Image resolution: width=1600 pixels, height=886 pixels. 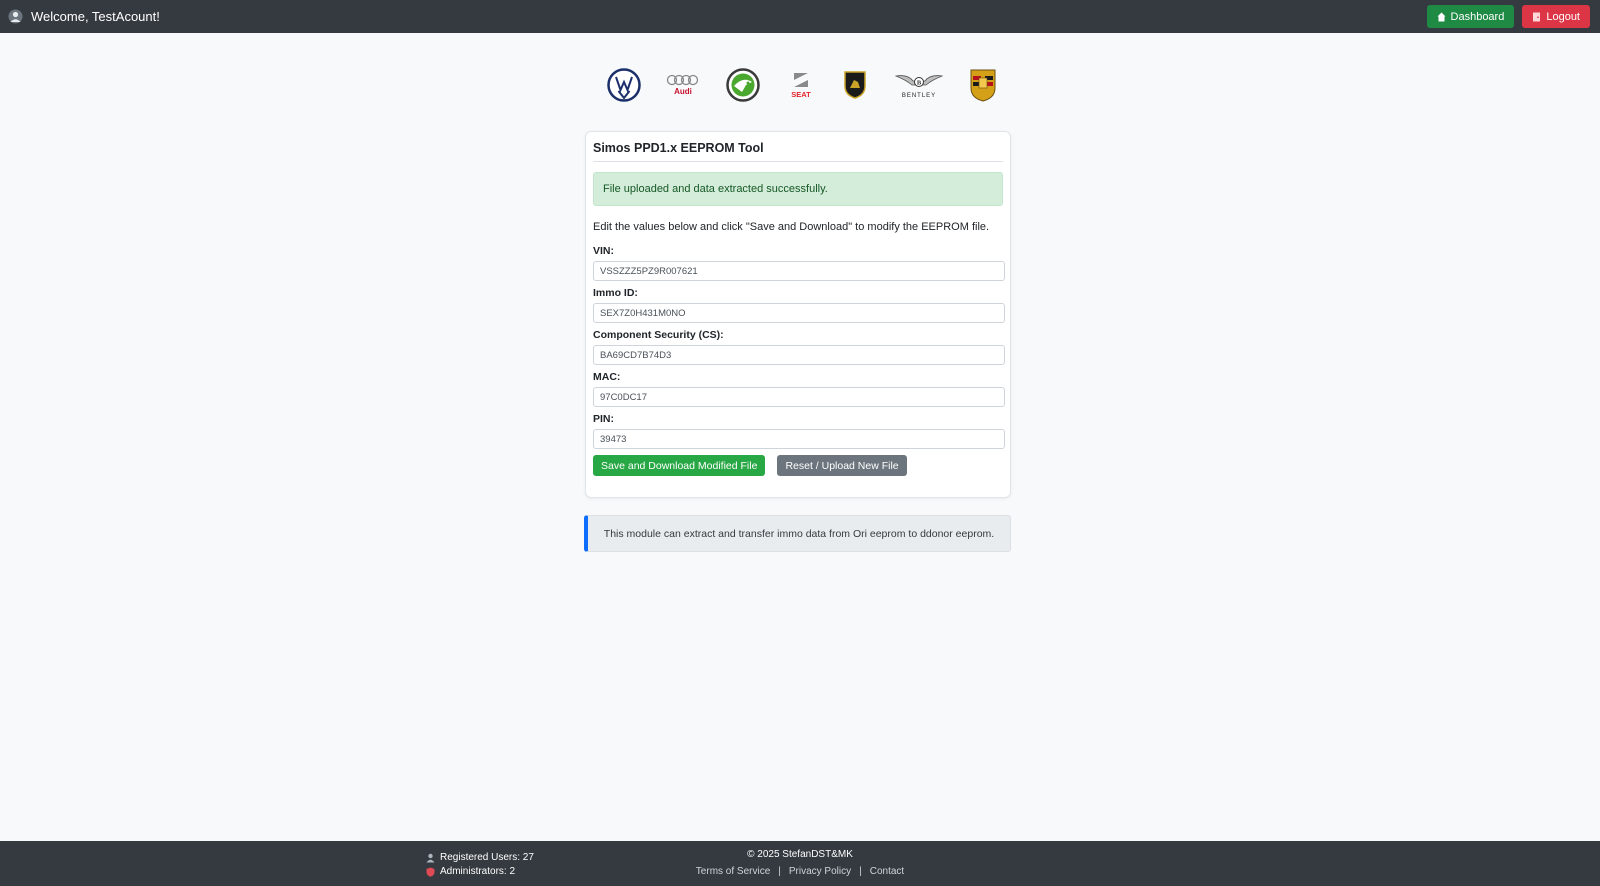 What do you see at coordinates (95, 16) in the screenshot?
I see `welcome-text: Welcome, TestAcount!` at bounding box center [95, 16].